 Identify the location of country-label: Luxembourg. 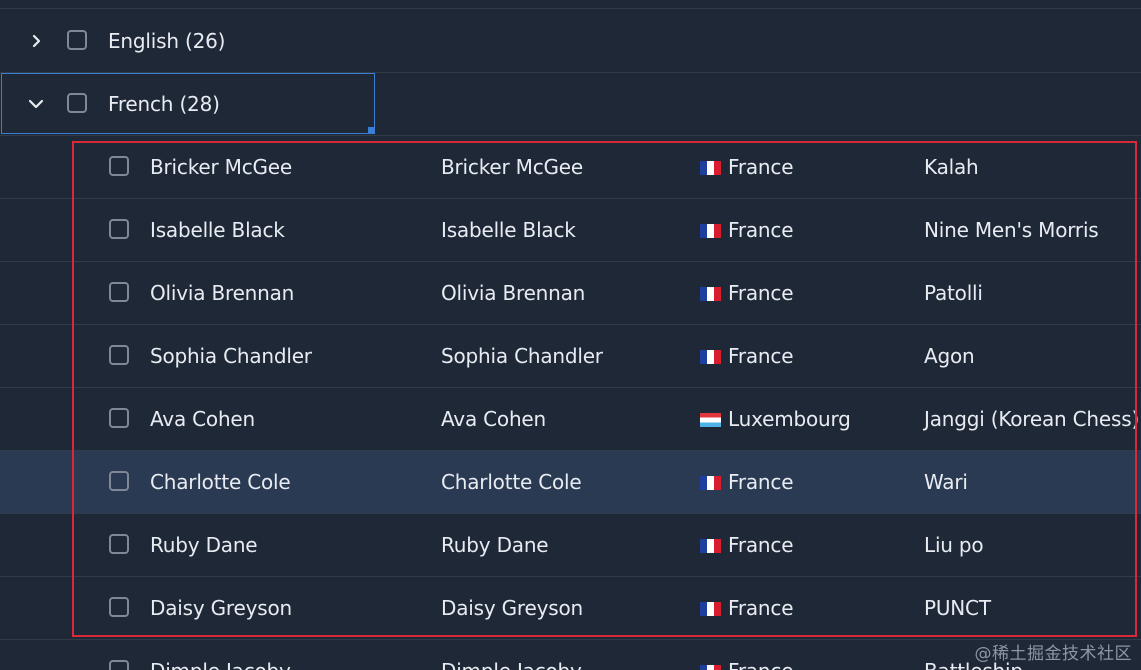
(789, 419).